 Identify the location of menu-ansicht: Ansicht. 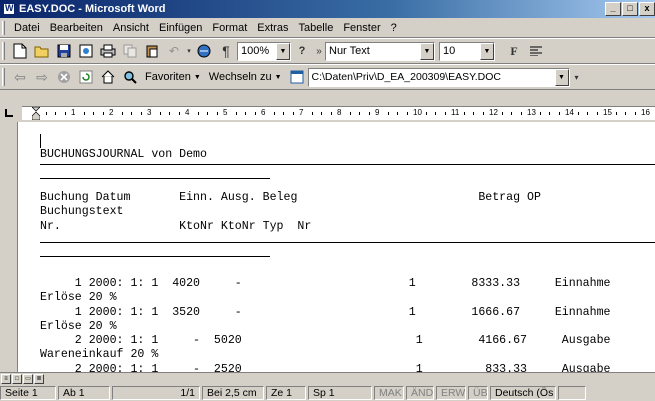
(131, 28).